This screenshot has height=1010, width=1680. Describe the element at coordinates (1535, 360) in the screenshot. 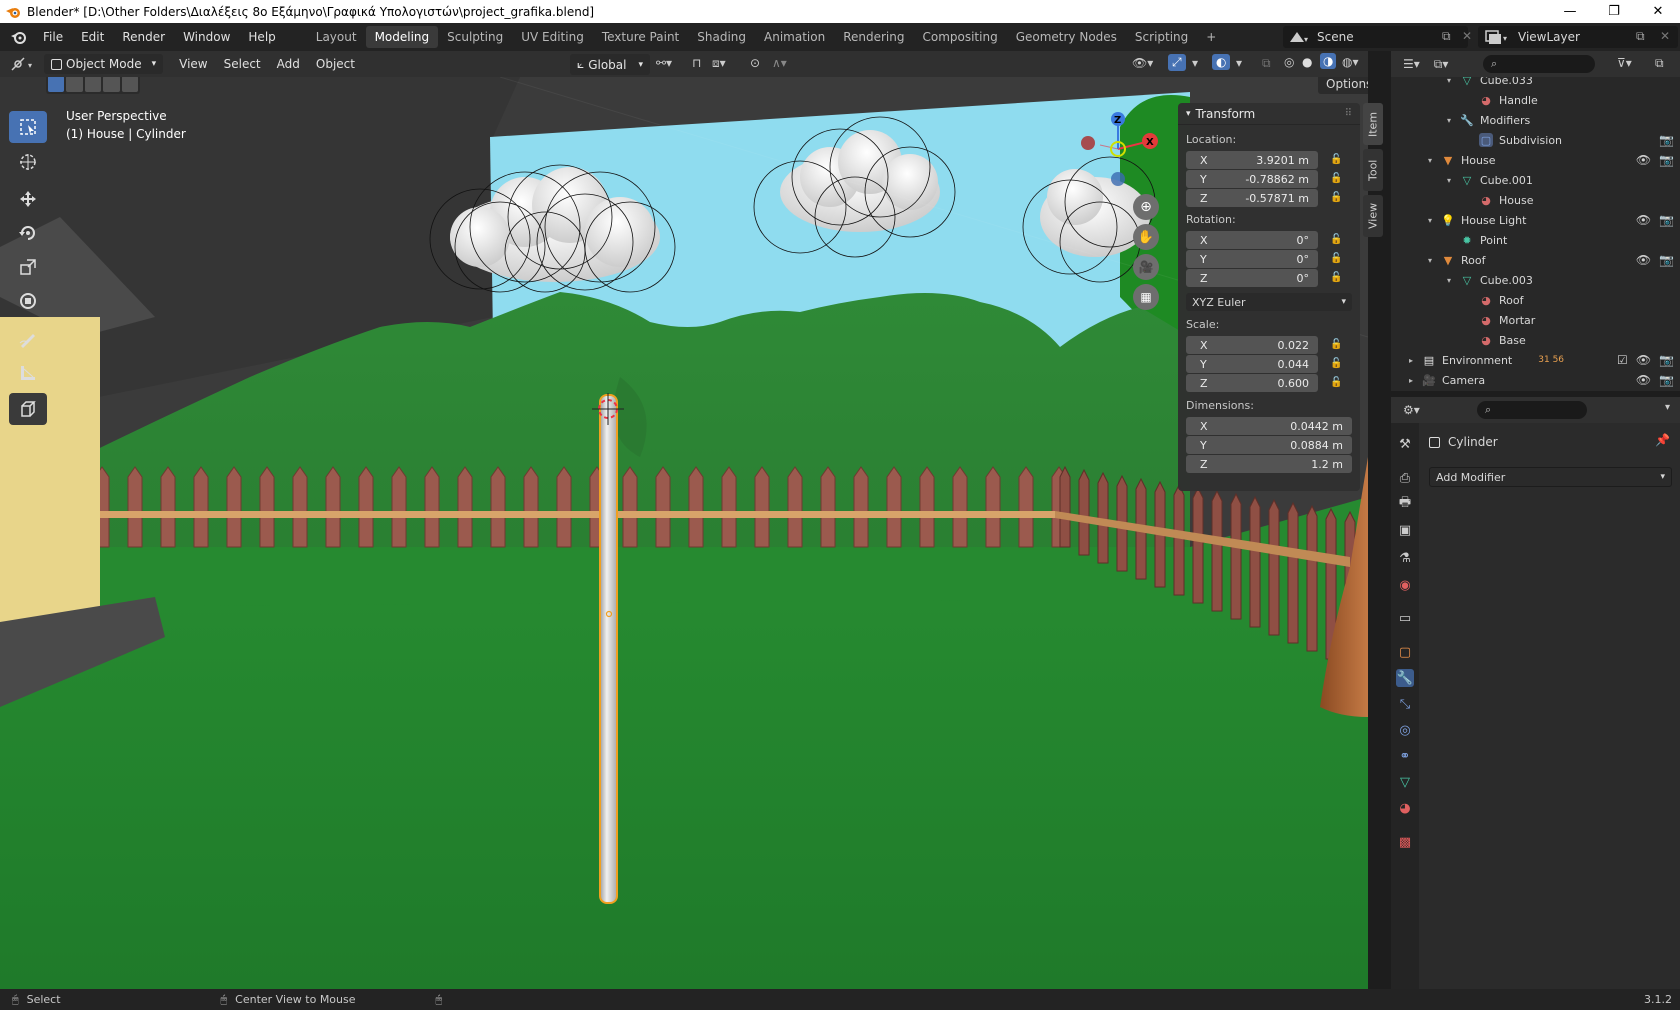

I see `outliner-row: ▸ ▤ Environment 31 56 ☑ 👁 📷` at that location.